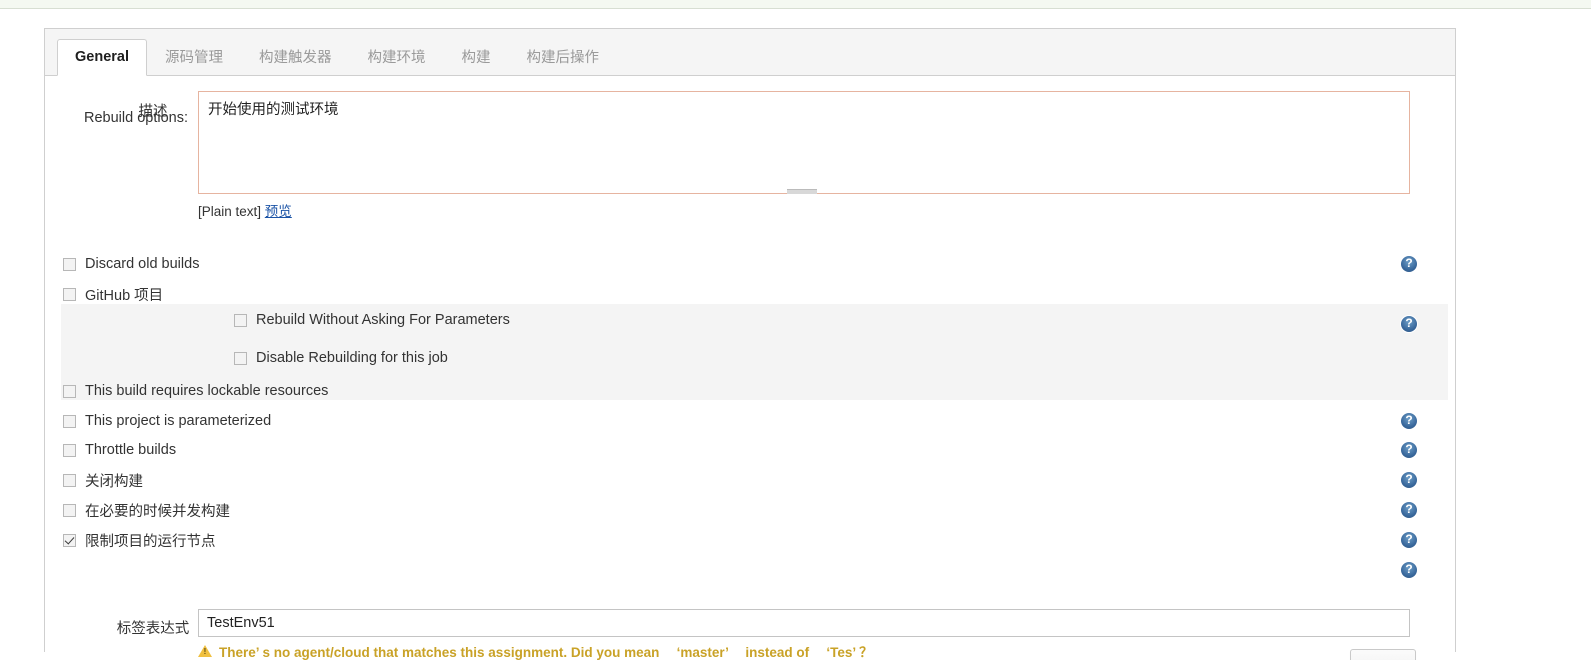 The height and width of the screenshot is (660, 1591). What do you see at coordinates (240, 320) in the screenshot?
I see `checkbox-rebuild-without-asking` at bounding box center [240, 320].